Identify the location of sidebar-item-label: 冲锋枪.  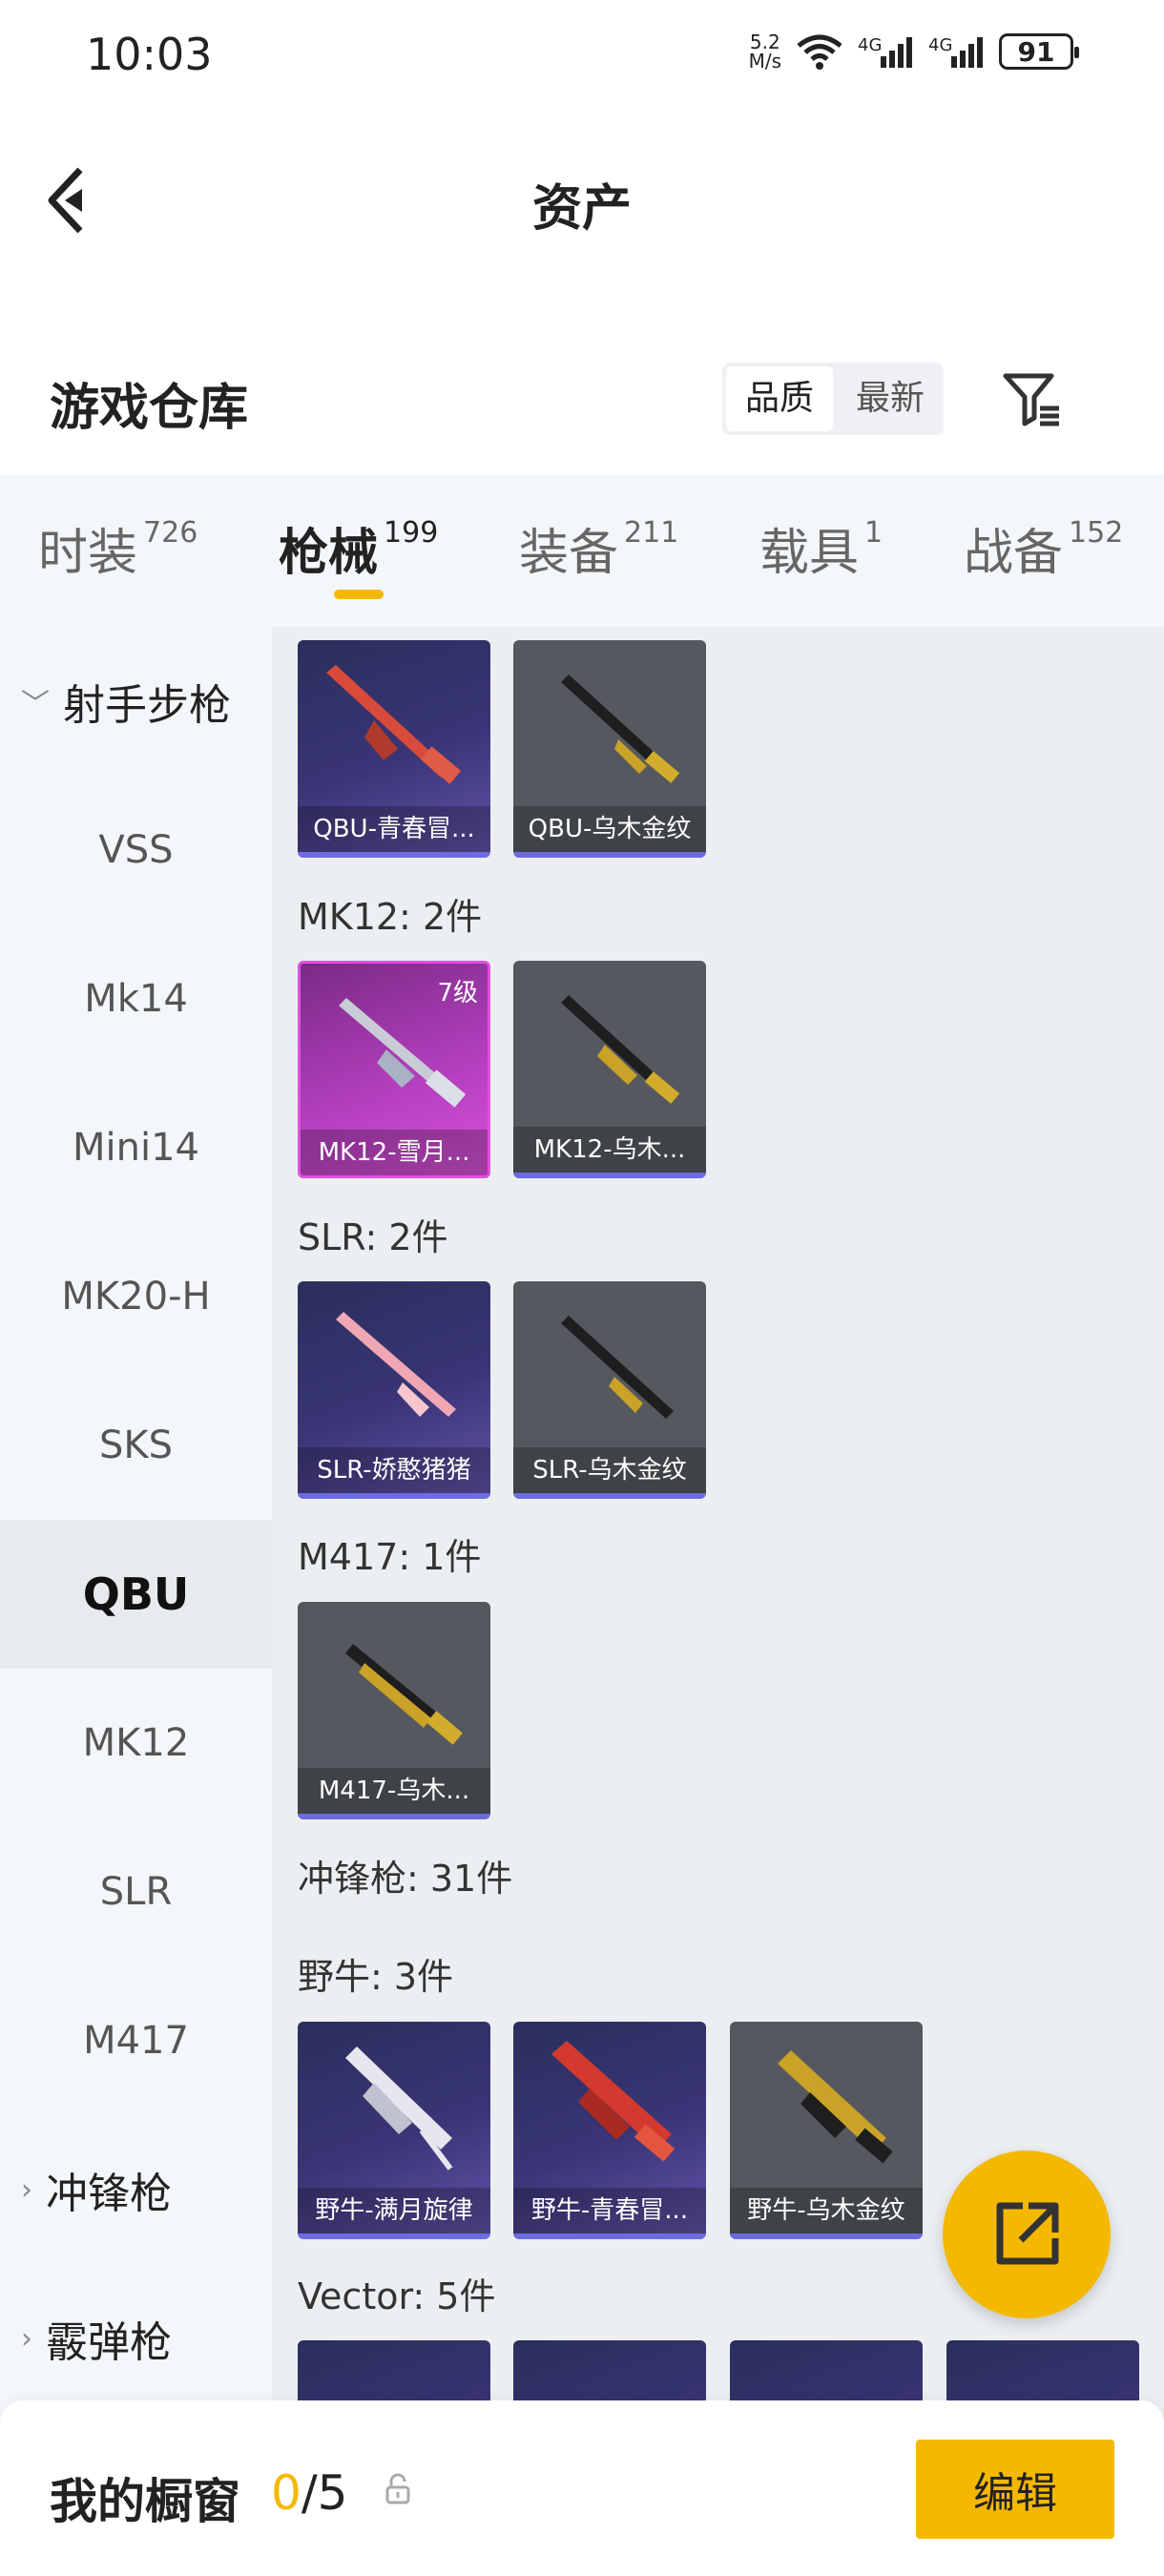
(109, 2194).